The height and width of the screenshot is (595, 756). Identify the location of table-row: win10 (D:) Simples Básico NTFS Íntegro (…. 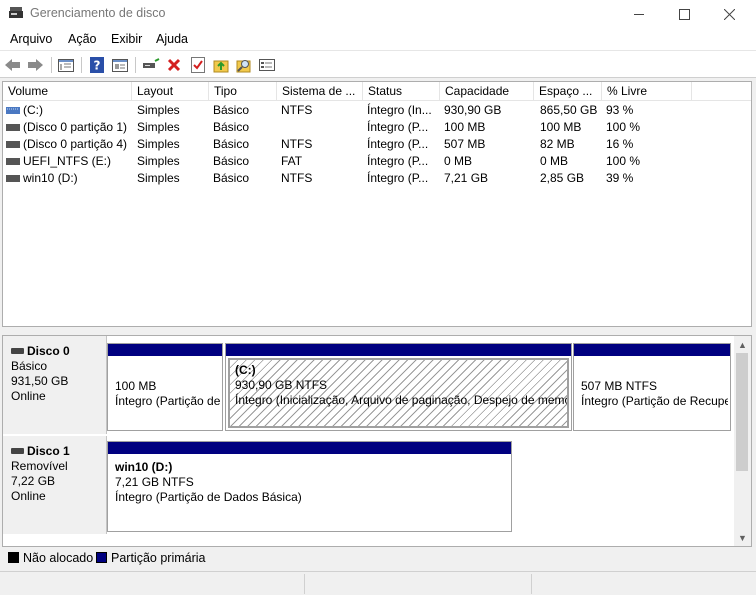
(377, 178).